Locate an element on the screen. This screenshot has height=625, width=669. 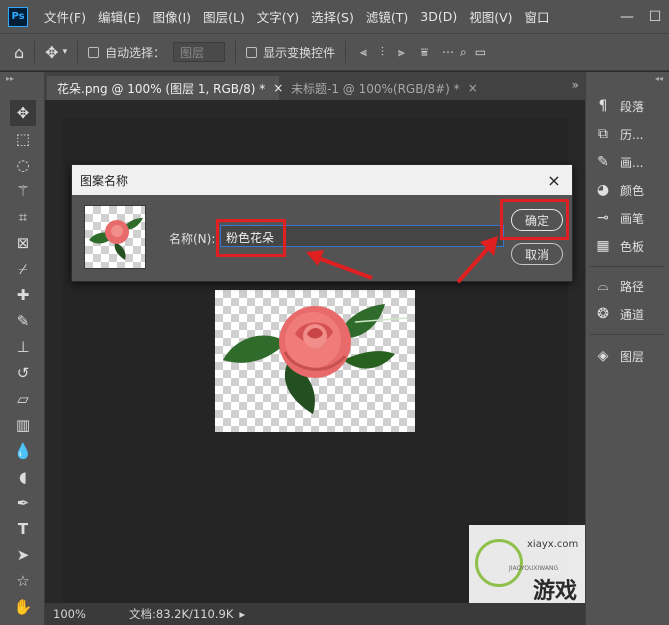
channels-icon: ❂ is located at coordinates (603, 314).